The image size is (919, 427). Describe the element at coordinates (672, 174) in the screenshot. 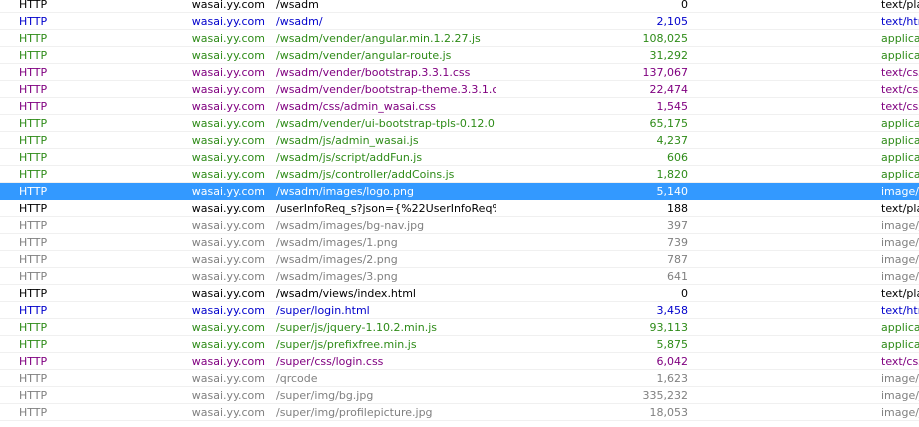

I see `body-size-cell: 1,820` at that location.